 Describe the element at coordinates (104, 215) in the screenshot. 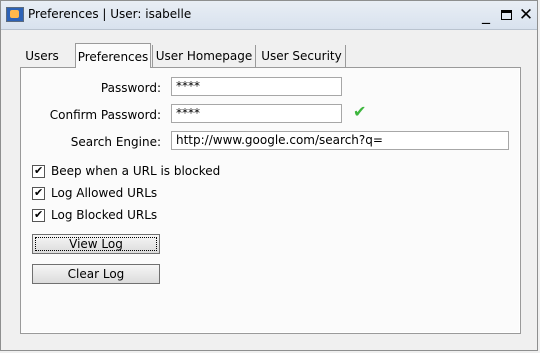

I see `log-blocked-label: Log Blocked URLs` at that location.